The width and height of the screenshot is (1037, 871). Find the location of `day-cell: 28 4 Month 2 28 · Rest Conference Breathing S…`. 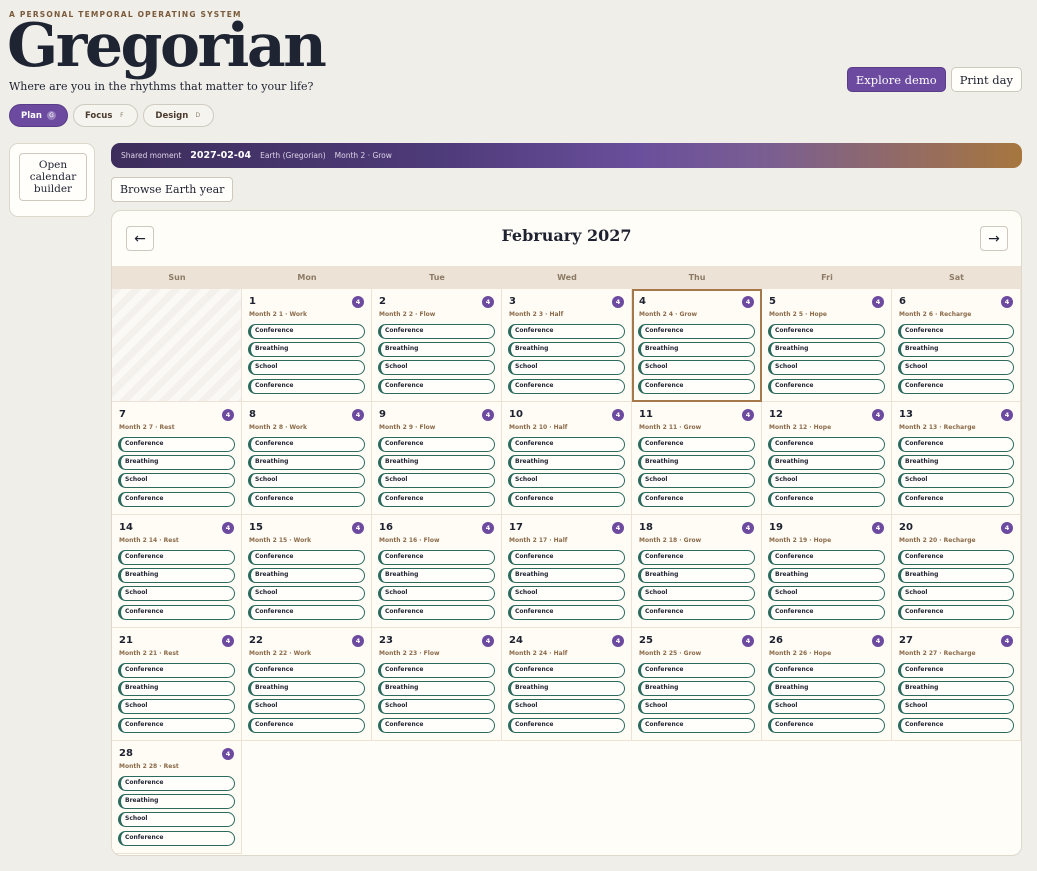

day-cell: 28 4 Month 2 28 · Rest Conference Breathing S… is located at coordinates (177, 797).